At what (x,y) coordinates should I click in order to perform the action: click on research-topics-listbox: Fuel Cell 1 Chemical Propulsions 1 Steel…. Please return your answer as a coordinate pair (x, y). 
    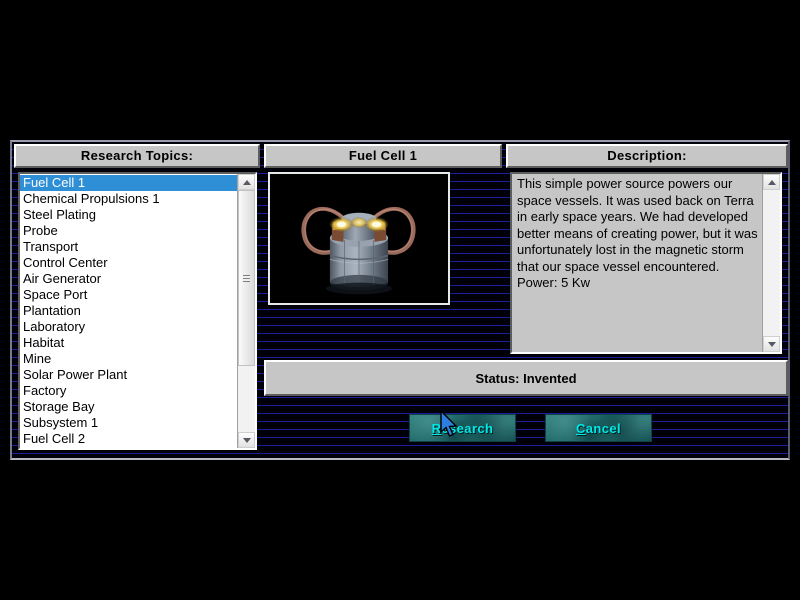
    Looking at the image, I should click on (137, 311).